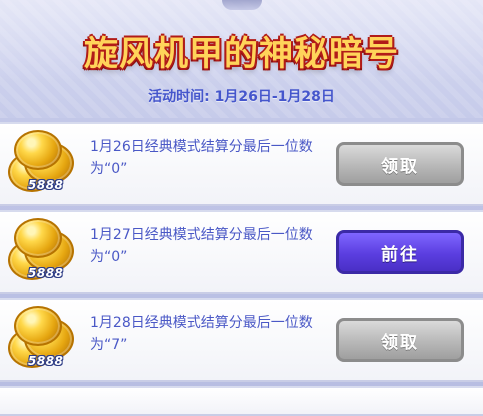  Describe the element at coordinates (201, 334) in the screenshot. I see `task-description: 1月28日经典模式结算分最后一位数为“7”` at that location.